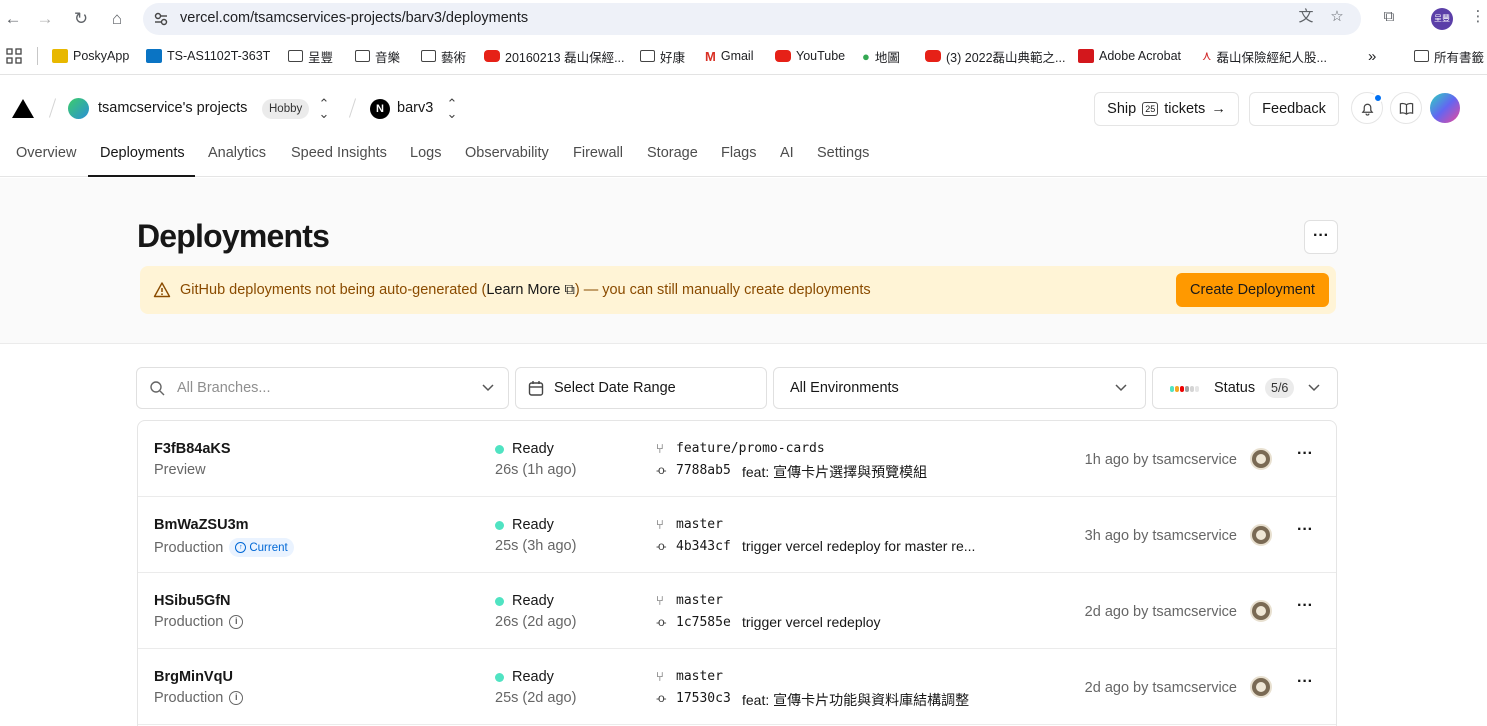 The width and height of the screenshot is (1487, 726). I want to click on deployment-status: Ready, so click(533, 525).